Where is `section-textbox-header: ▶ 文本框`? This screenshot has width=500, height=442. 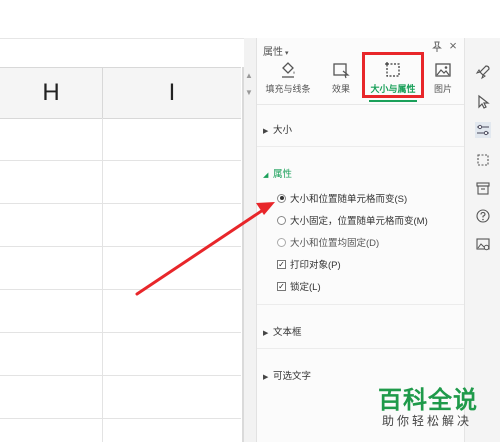
section-textbox-header: ▶ 文本框 is located at coordinates (282, 331).